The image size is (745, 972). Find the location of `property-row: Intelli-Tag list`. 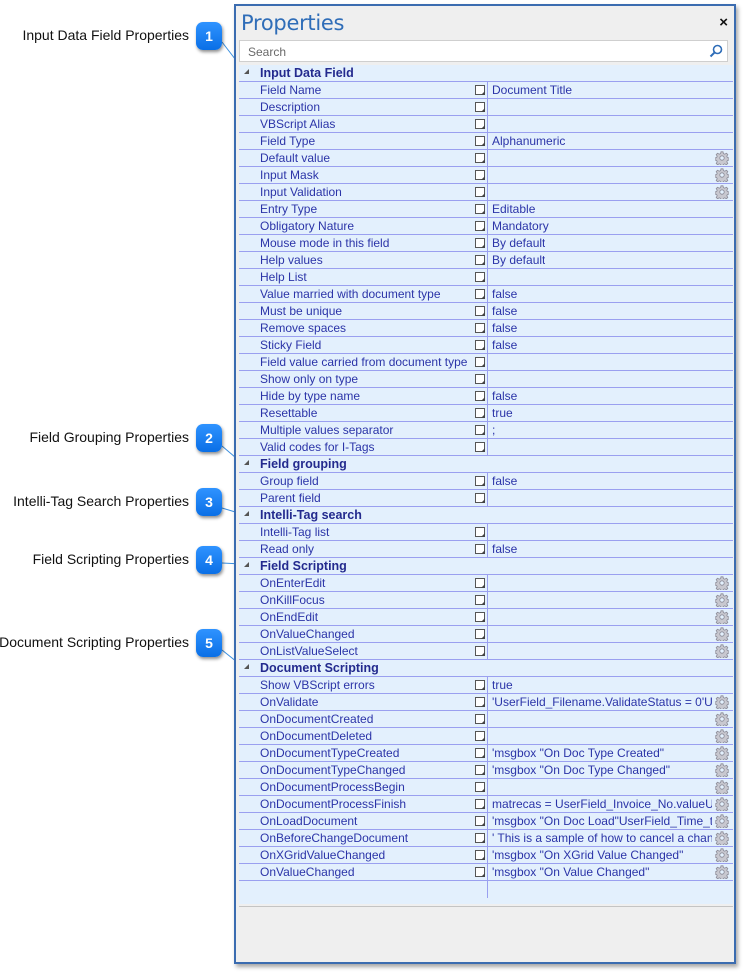

property-row: Intelli-Tag list is located at coordinates (486, 532).